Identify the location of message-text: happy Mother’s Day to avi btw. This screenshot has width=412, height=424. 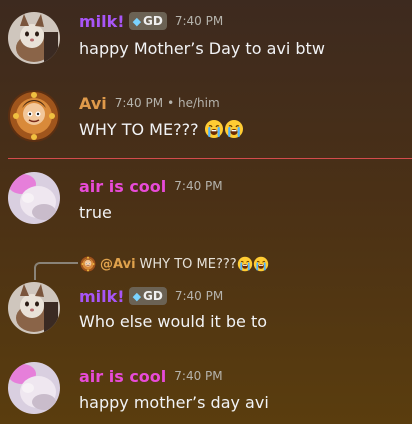
(202, 48).